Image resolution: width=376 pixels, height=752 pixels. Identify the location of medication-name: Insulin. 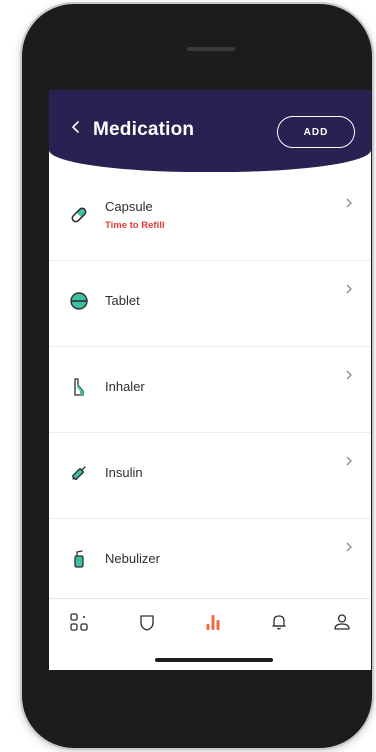
(124, 472).